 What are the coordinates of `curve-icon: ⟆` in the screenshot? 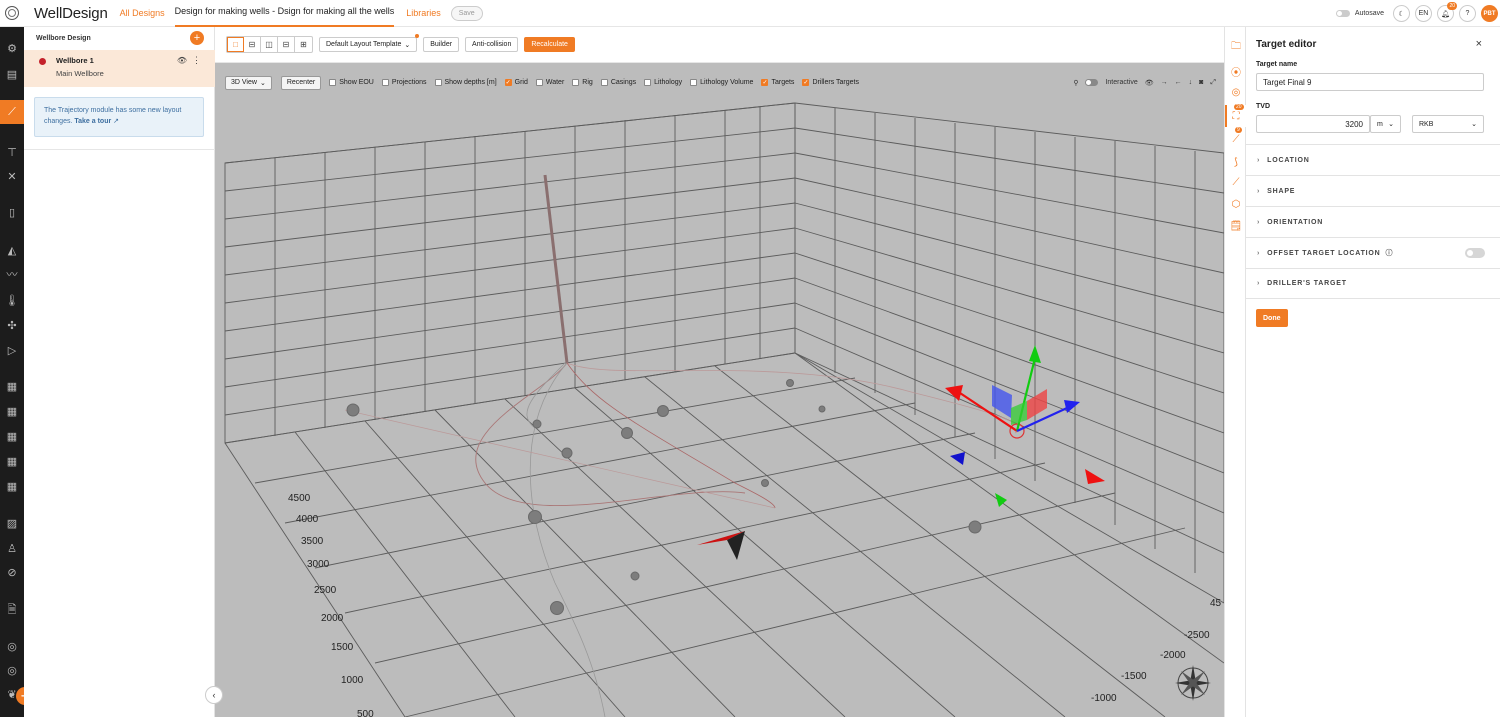 It's located at (1236, 162).